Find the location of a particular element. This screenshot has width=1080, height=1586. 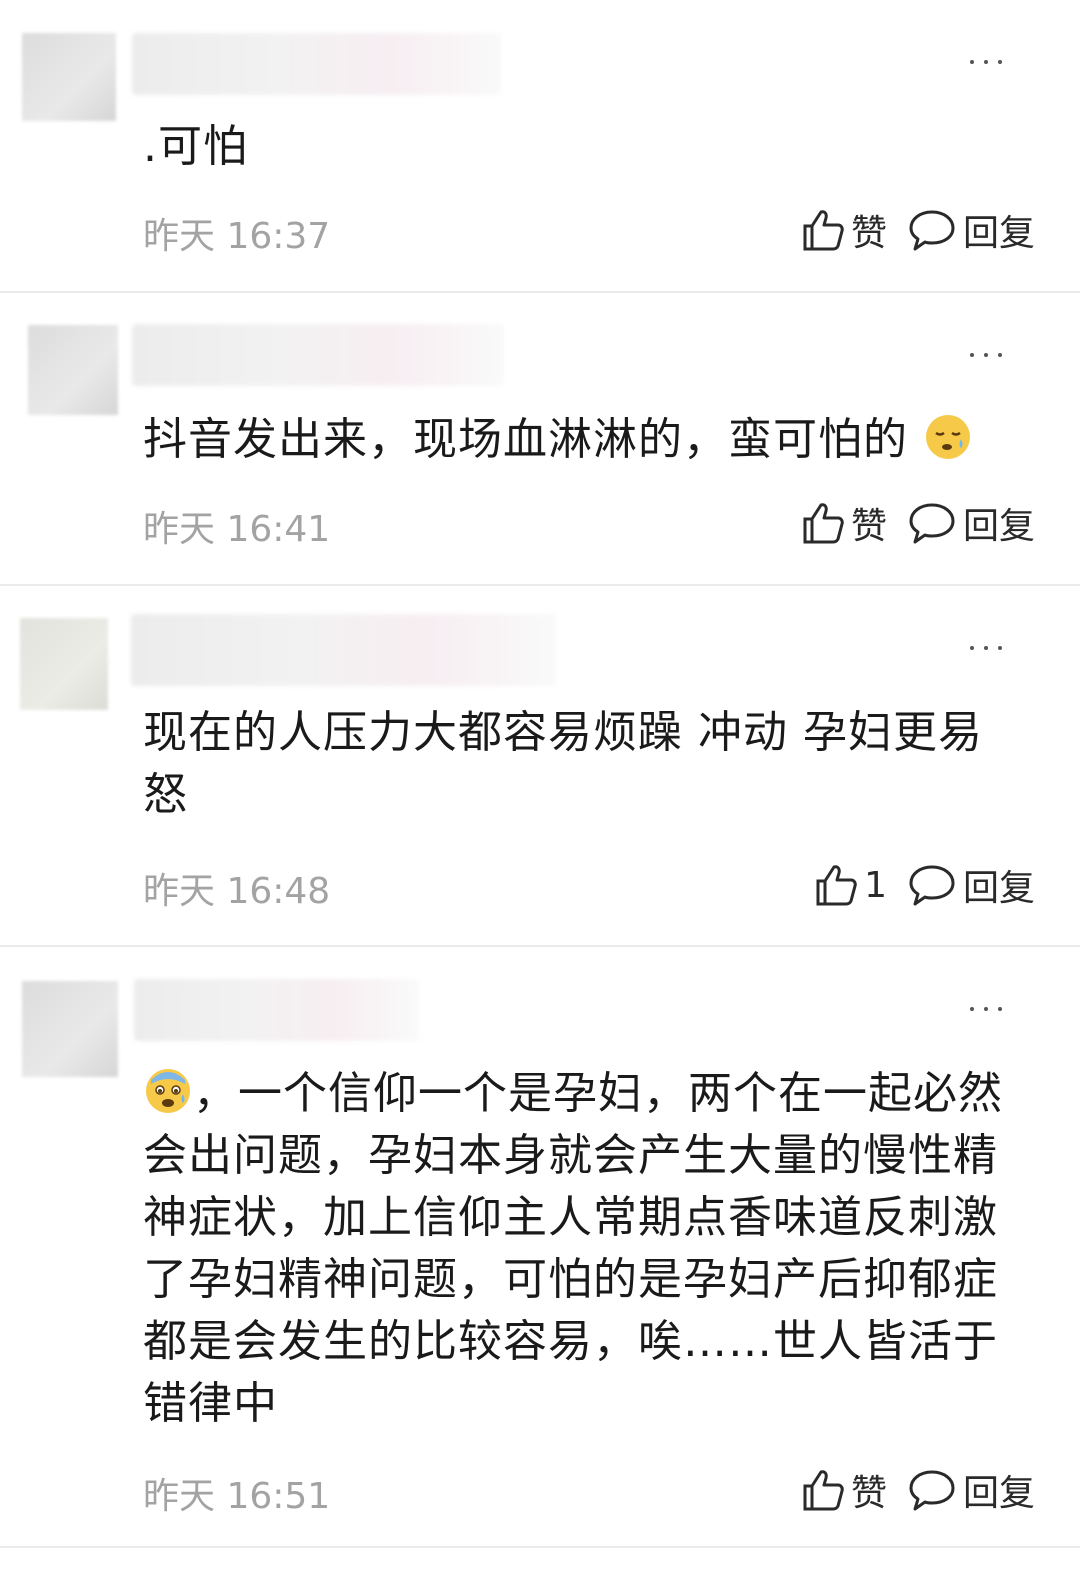

comment-text-line: ，一个信仰一个是孕妇，两个在一起必然 is located at coordinates (598, 1093).